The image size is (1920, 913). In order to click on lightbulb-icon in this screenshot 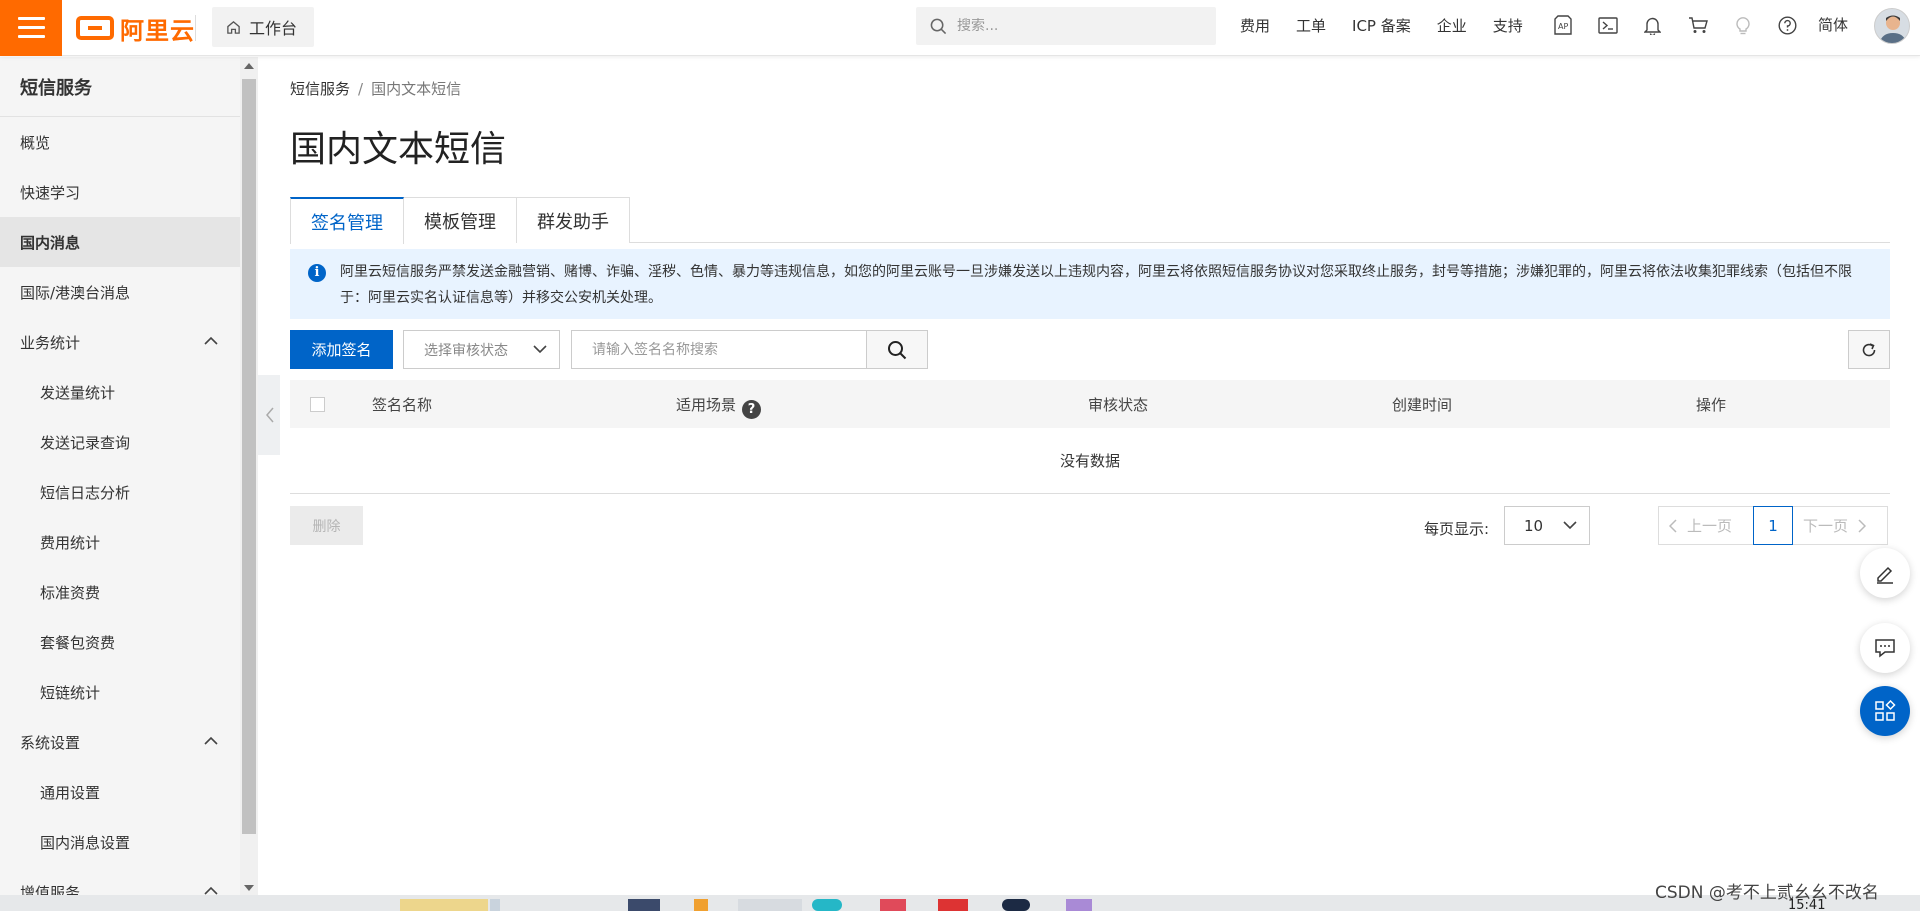, I will do `click(1742, 25)`.